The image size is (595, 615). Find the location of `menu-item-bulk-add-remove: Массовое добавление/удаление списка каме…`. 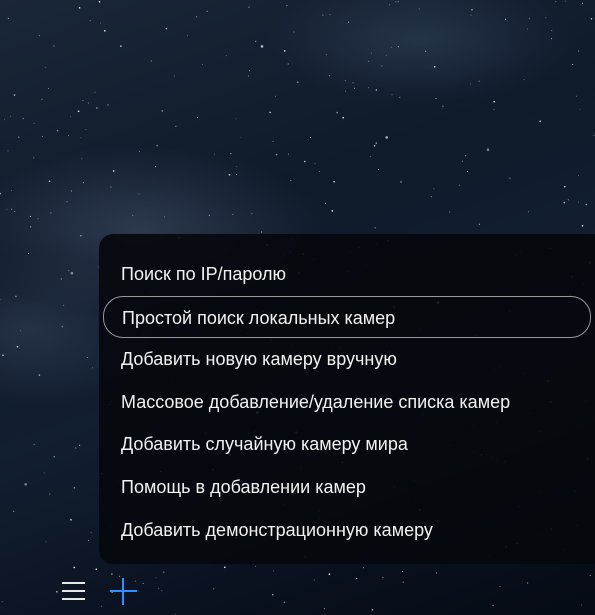

menu-item-bulk-add-remove: Массовое добавление/удаление списка каме… is located at coordinates (347, 402).